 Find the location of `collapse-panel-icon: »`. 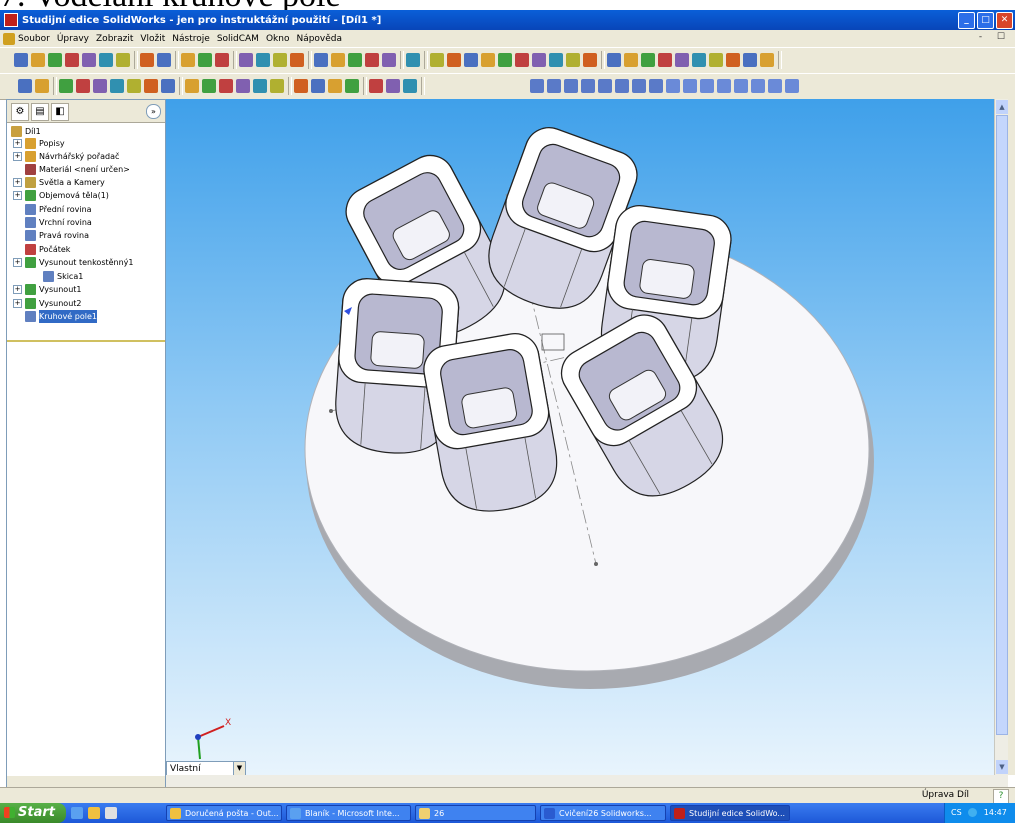

collapse-panel-icon: » is located at coordinates (153, 111).